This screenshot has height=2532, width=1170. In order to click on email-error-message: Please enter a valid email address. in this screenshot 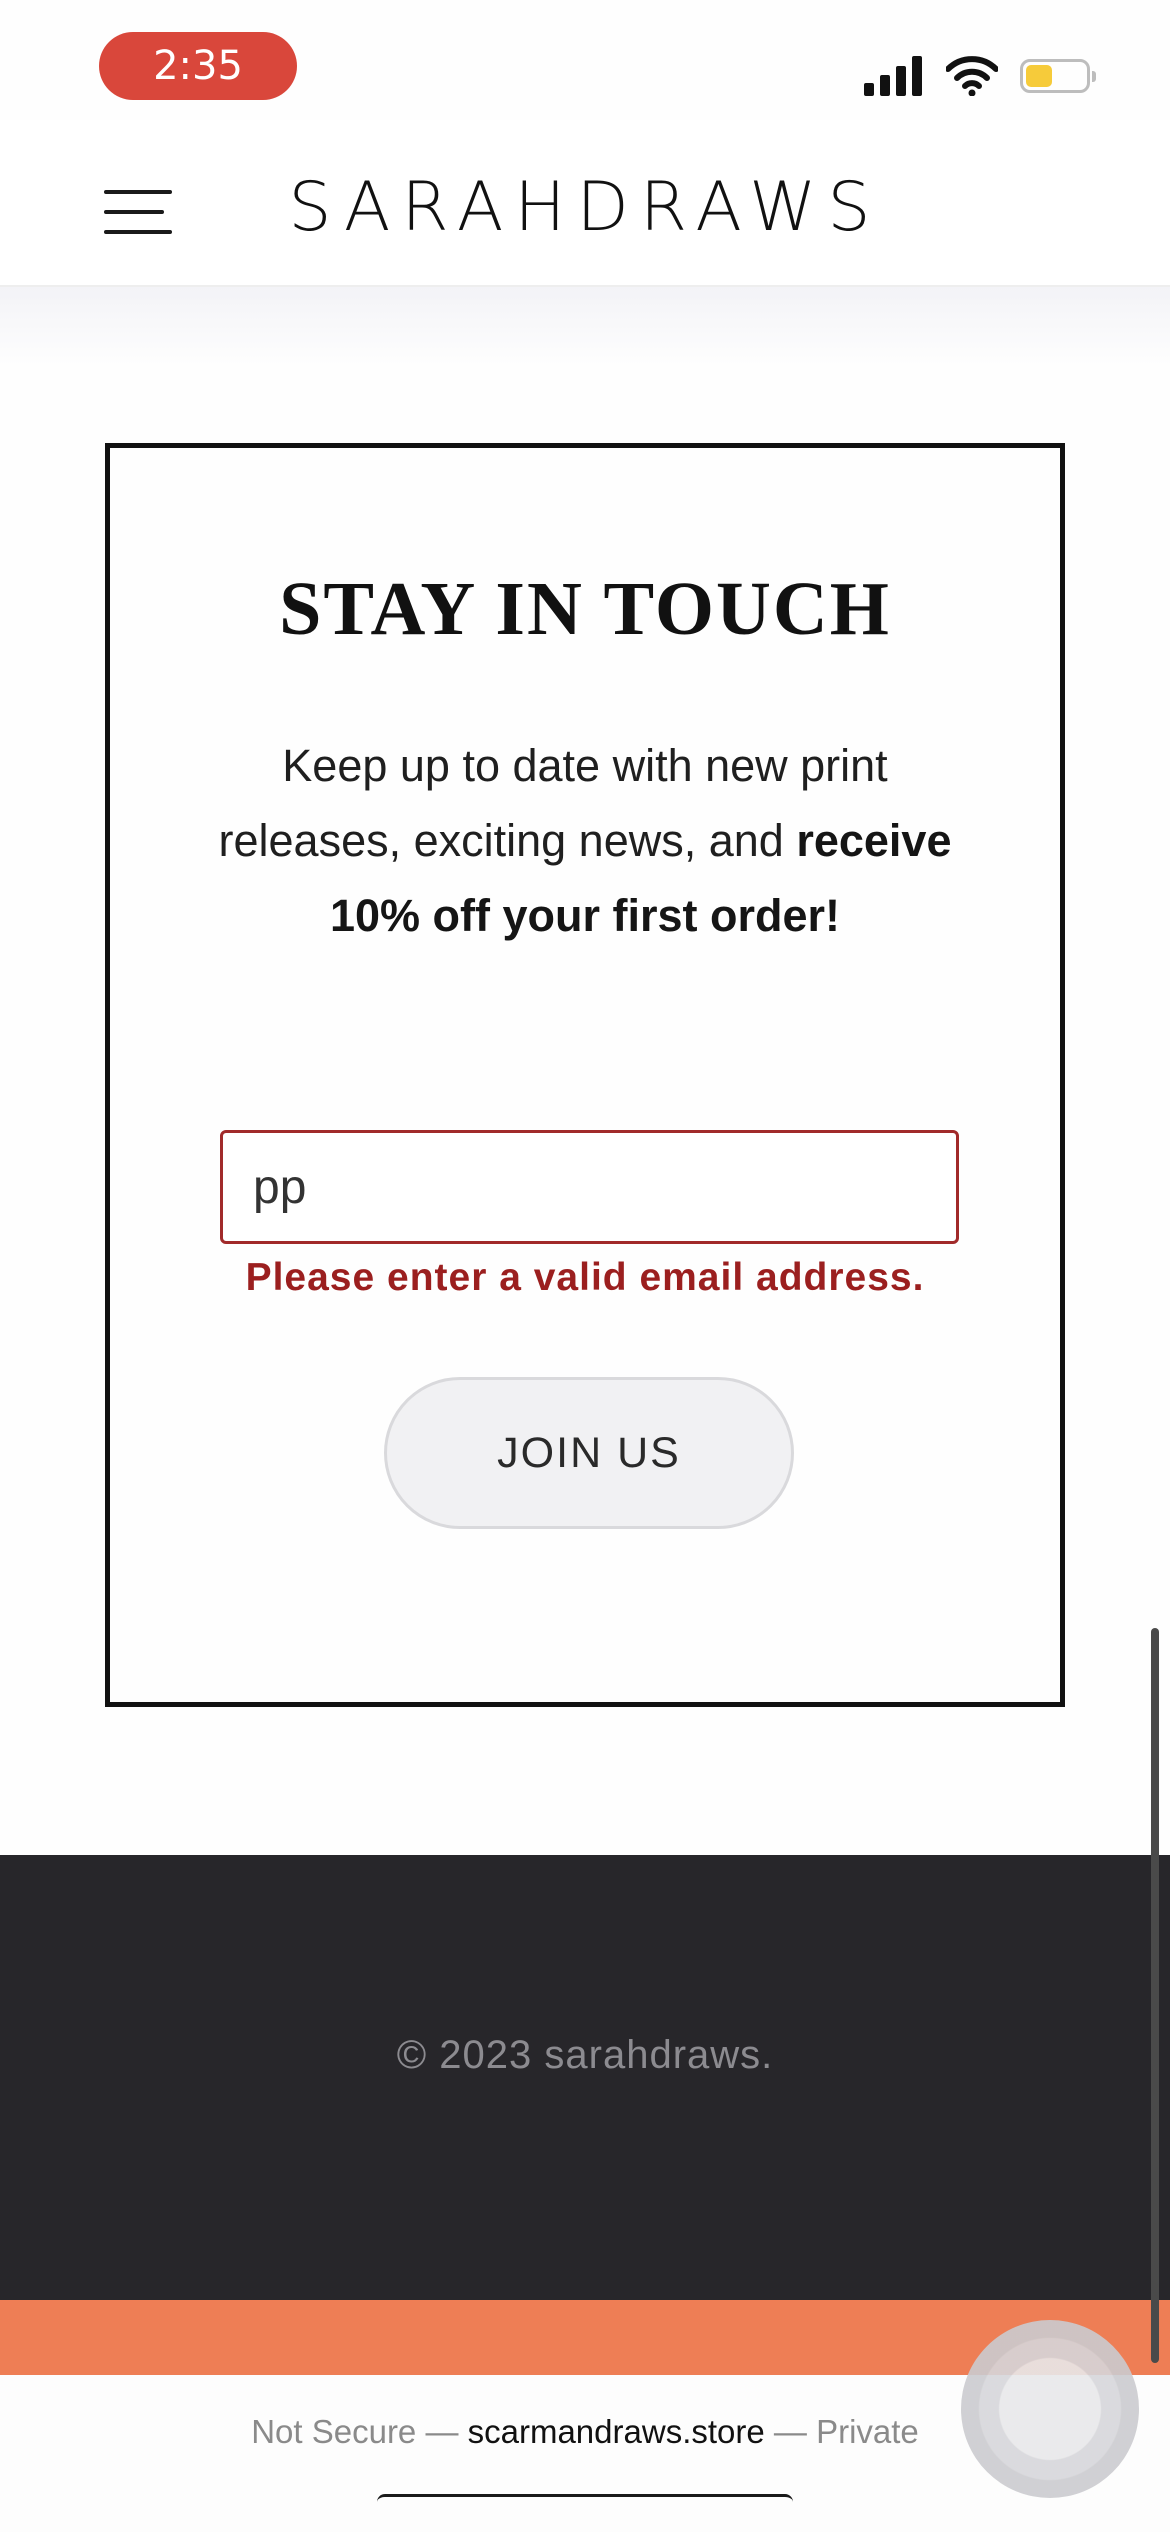, I will do `click(585, 1277)`.